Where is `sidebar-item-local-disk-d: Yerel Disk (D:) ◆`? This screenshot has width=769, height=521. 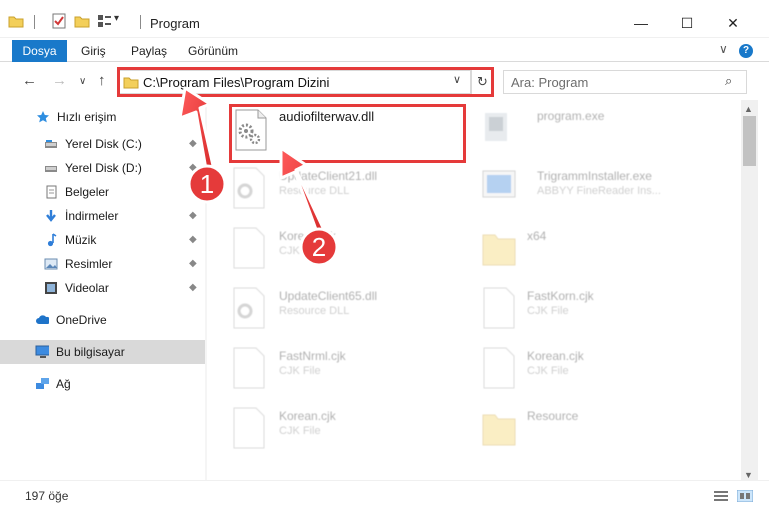
sidebar-item-local-disk-d: Yerel Disk (D:) ◆ is located at coordinates (102, 168).